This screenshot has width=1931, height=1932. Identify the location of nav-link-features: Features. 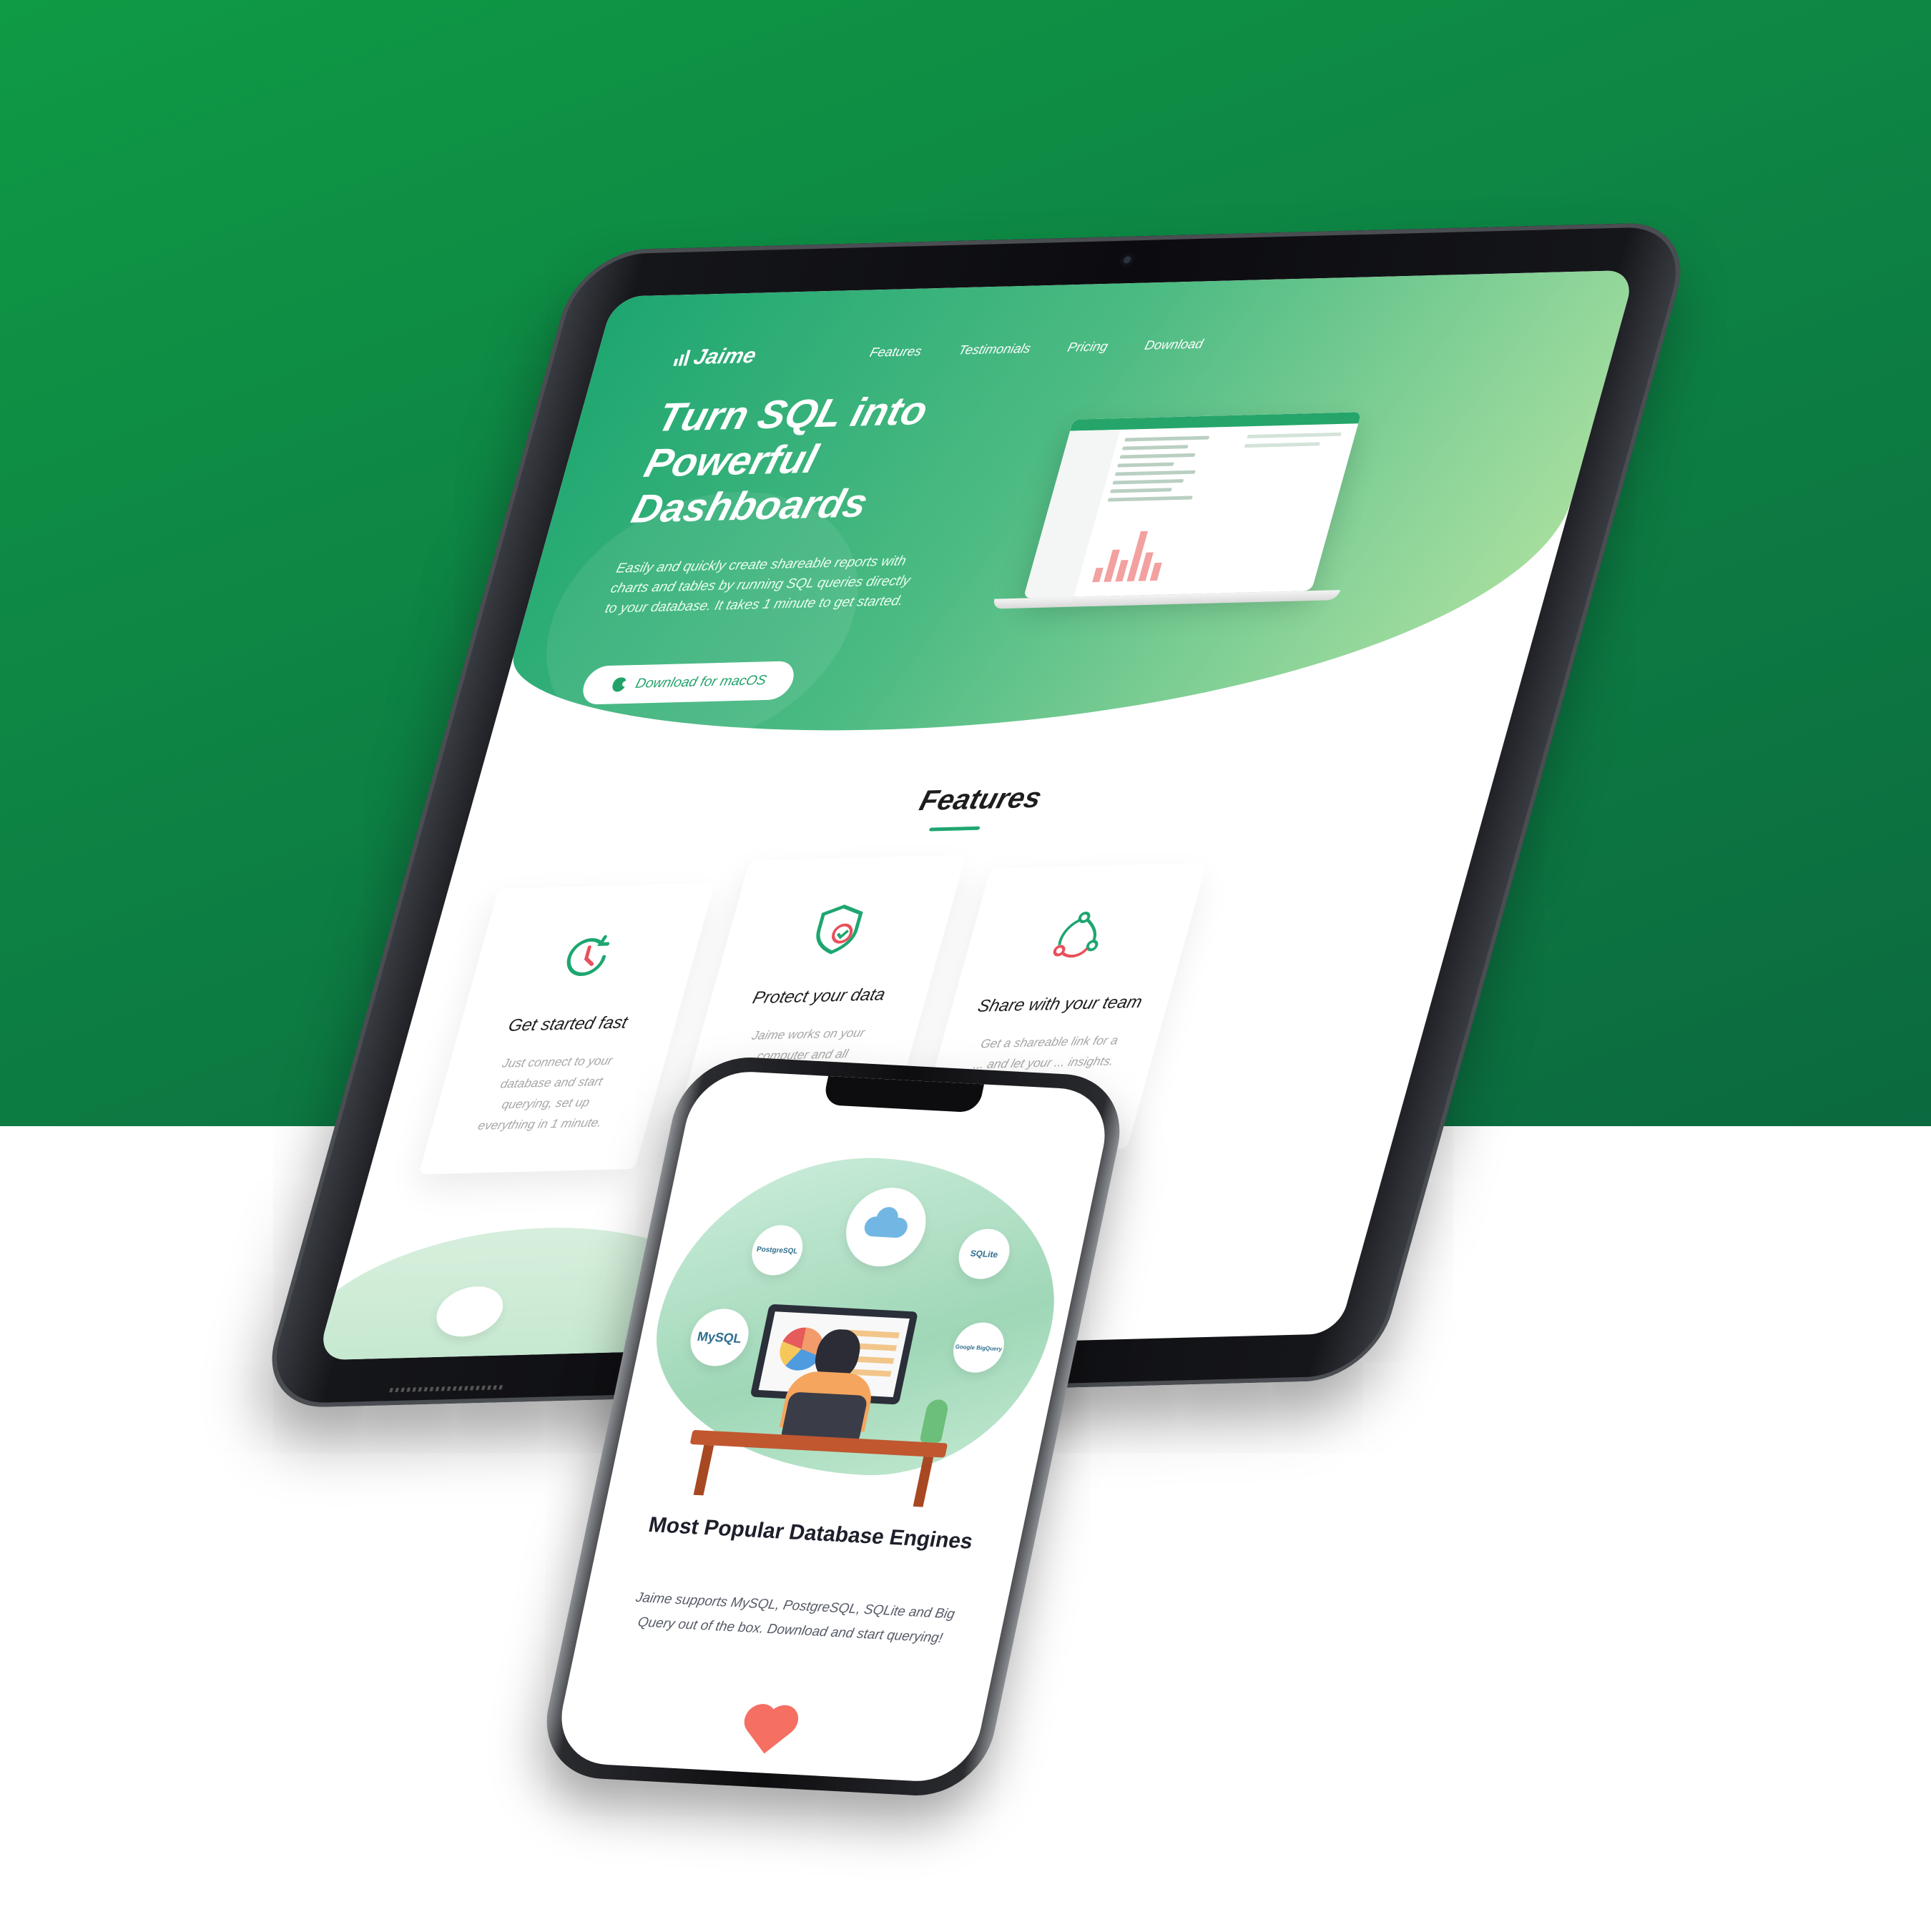
(895, 352).